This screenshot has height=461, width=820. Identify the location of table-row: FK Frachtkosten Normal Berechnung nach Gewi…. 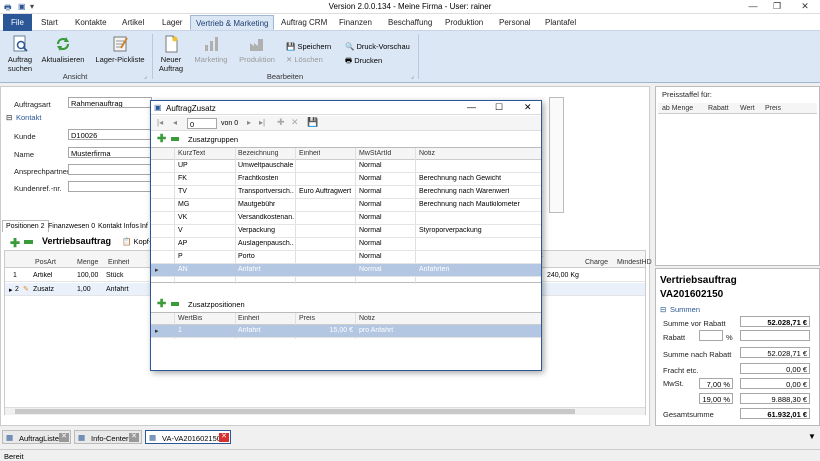
(346, 179).